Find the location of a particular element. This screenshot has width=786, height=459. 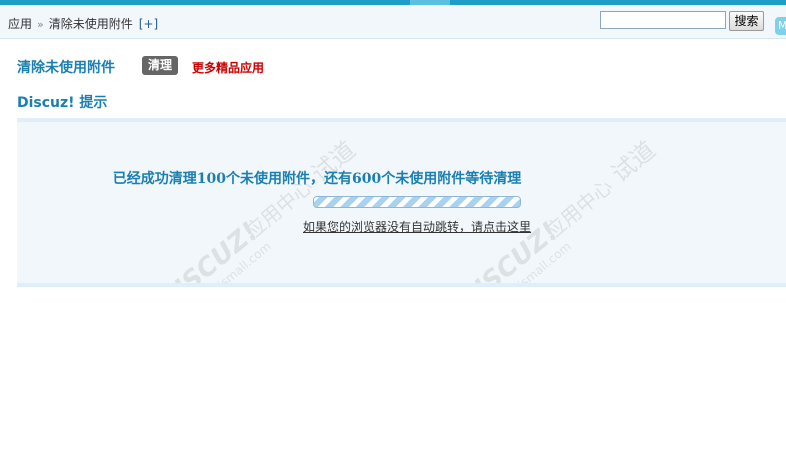

more-apps-link: 更多精品应用 is located at coordinates (228, 67).